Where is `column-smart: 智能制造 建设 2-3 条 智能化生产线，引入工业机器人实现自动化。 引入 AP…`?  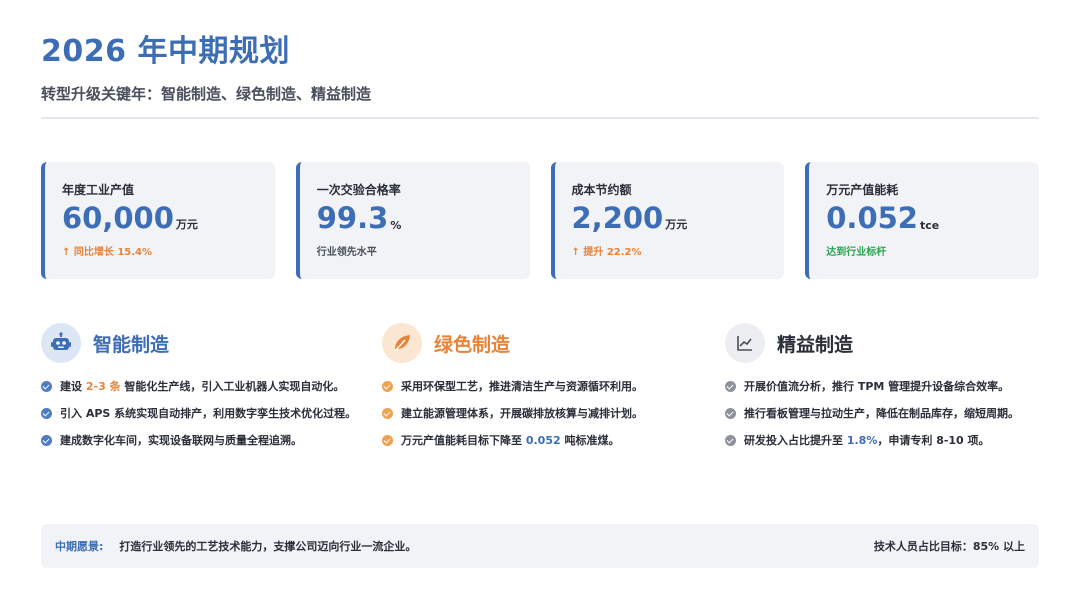 column-smart: 智能制造 建设 2-3 条 智能化生产线，引入工业机器人实现自动化。 引入 AP… is located at coordinates (201, 390).